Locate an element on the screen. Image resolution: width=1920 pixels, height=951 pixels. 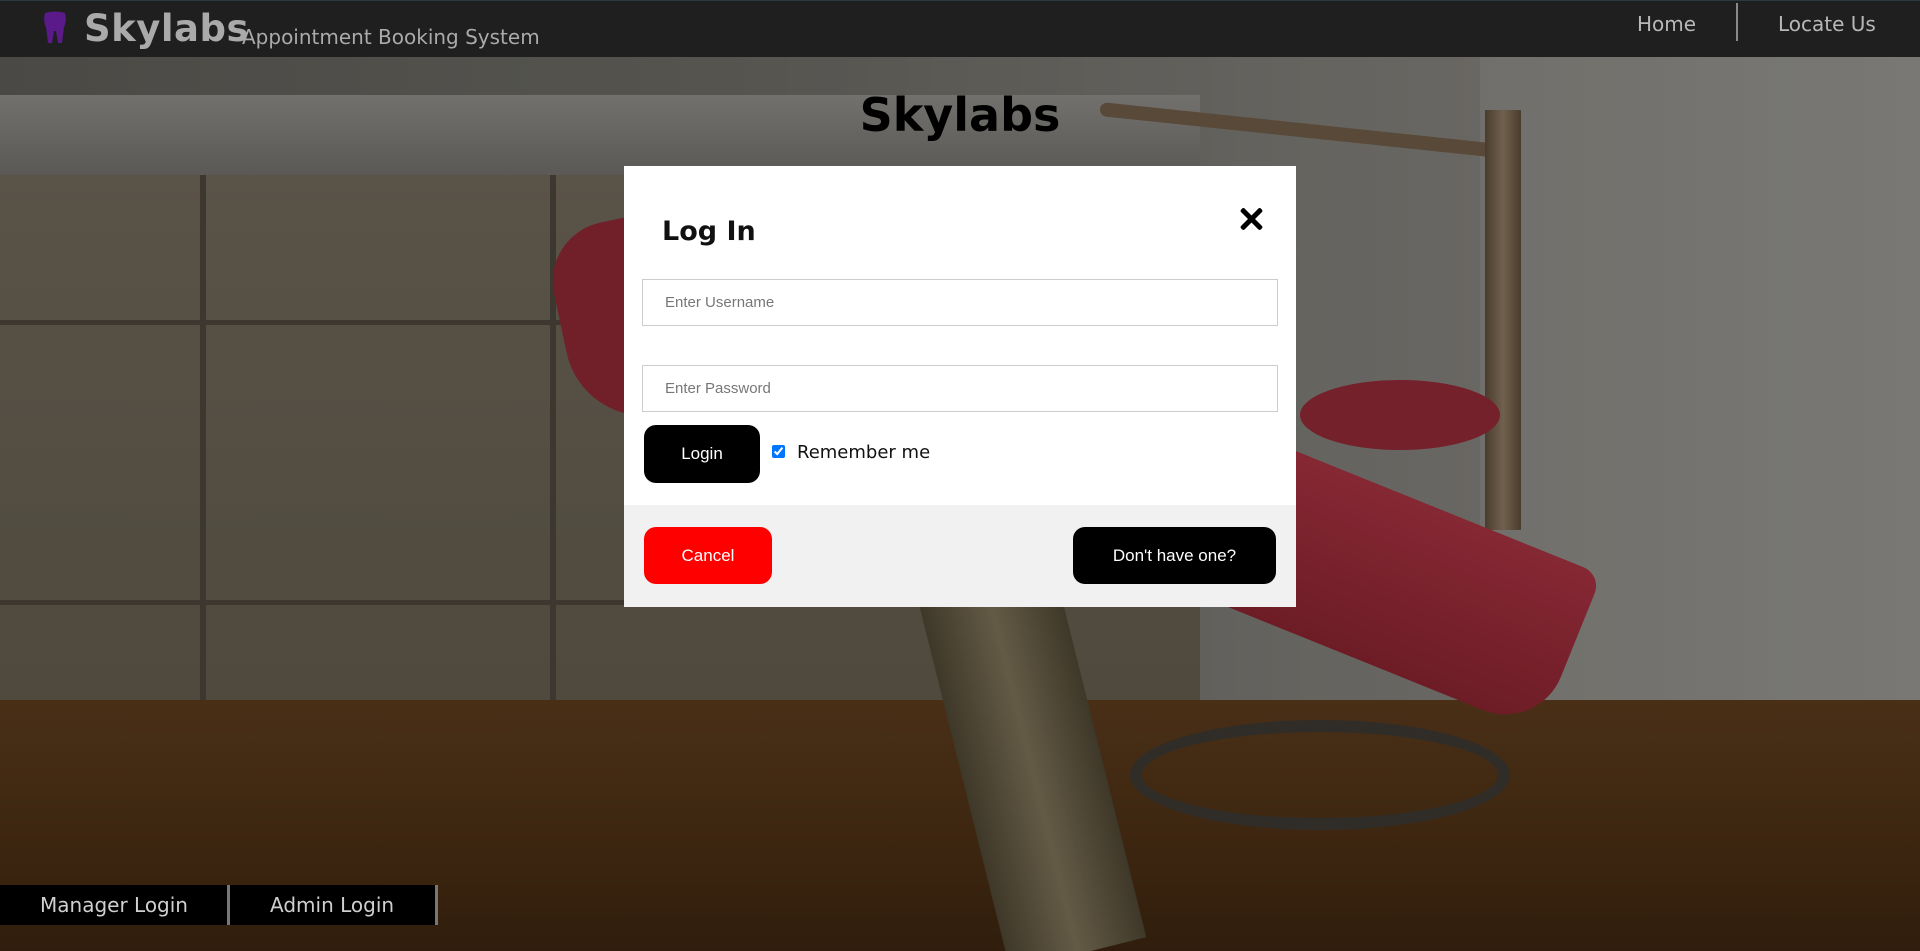
password-input is located at coordinates (960, 388).